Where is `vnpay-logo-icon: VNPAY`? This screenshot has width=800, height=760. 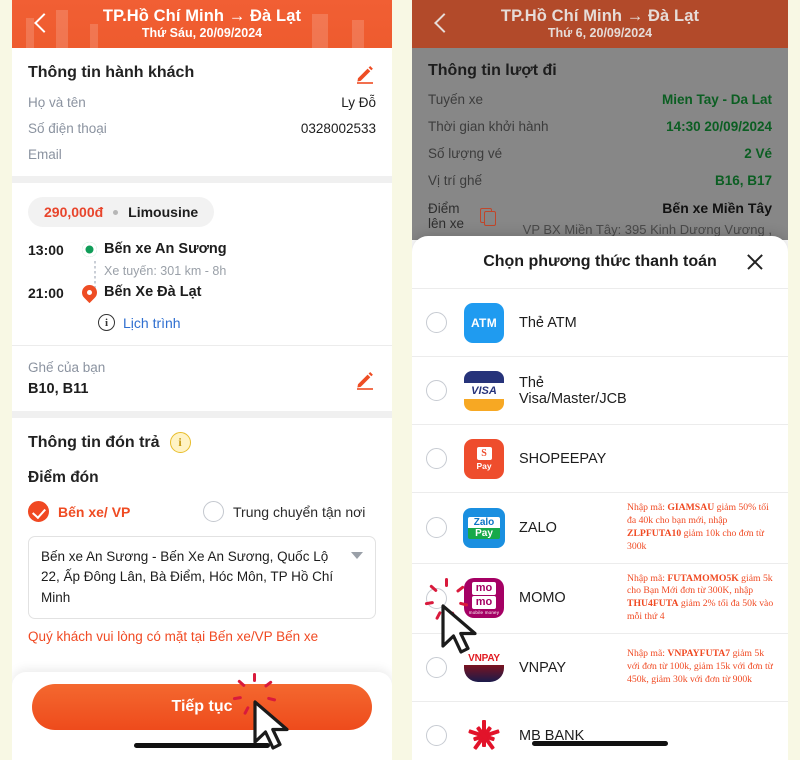
vnpay-logo-icon: VNPAY is located at coordinates (484, 668).